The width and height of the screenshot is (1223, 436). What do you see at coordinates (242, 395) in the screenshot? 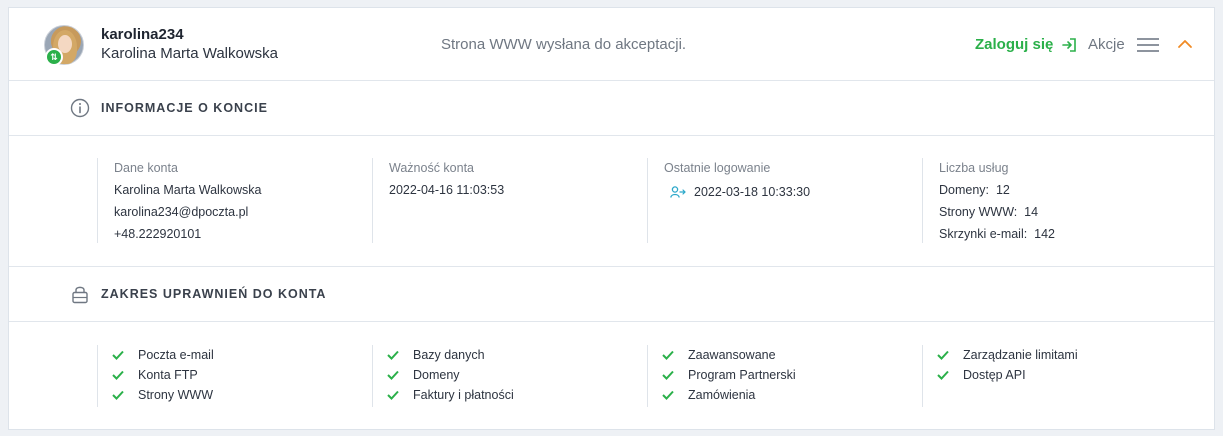
I see `permission-item: Strony WWW` at bounding box center [242, 395].